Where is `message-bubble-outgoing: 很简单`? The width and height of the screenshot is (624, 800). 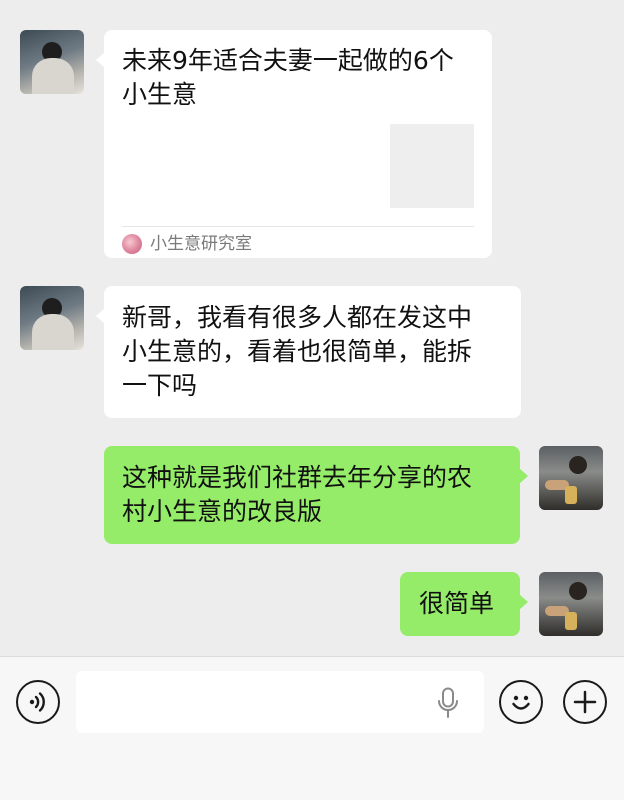 message-bubble-outgoing: 很简单 is located at coordinates (464, 604).